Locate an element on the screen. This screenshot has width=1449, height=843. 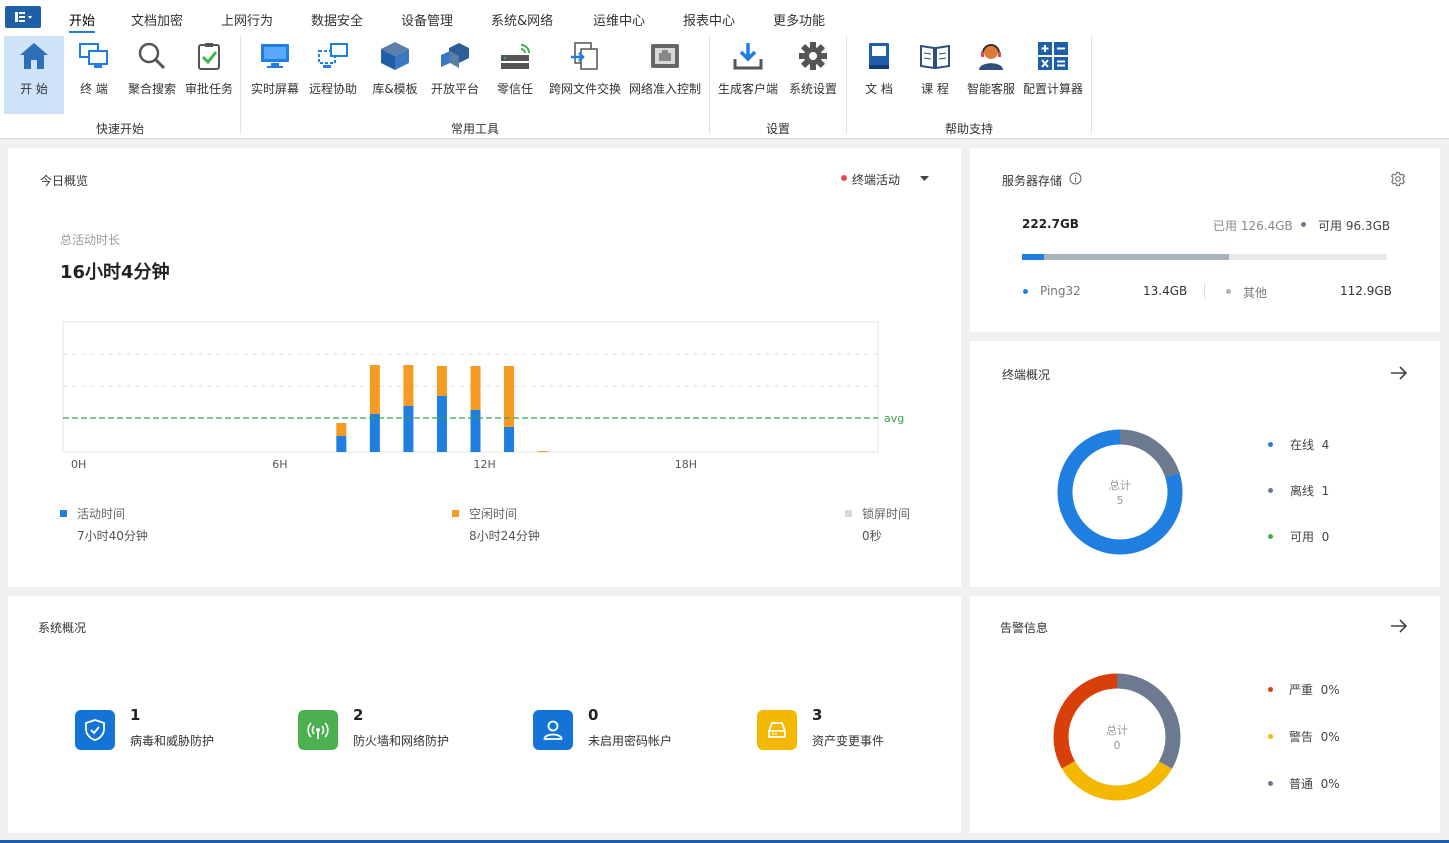
legend-label-warning: 警告 0% is located at coordinates (1314, 736).